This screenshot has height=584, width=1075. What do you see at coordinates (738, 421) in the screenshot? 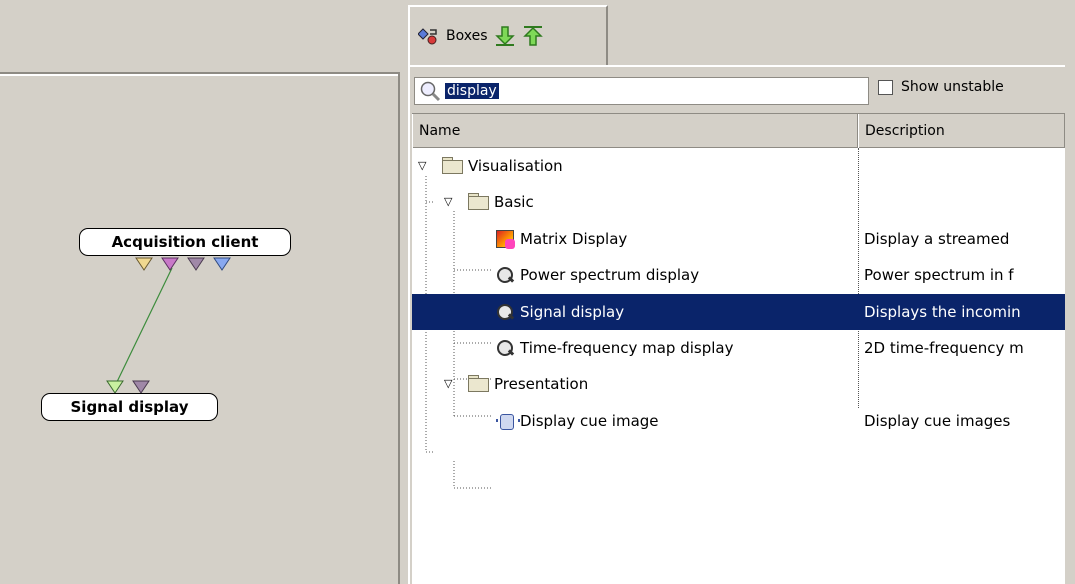
I see `tree-row-display-cue-image: Display cue image Display cue images` at bounding box center [738, 421].